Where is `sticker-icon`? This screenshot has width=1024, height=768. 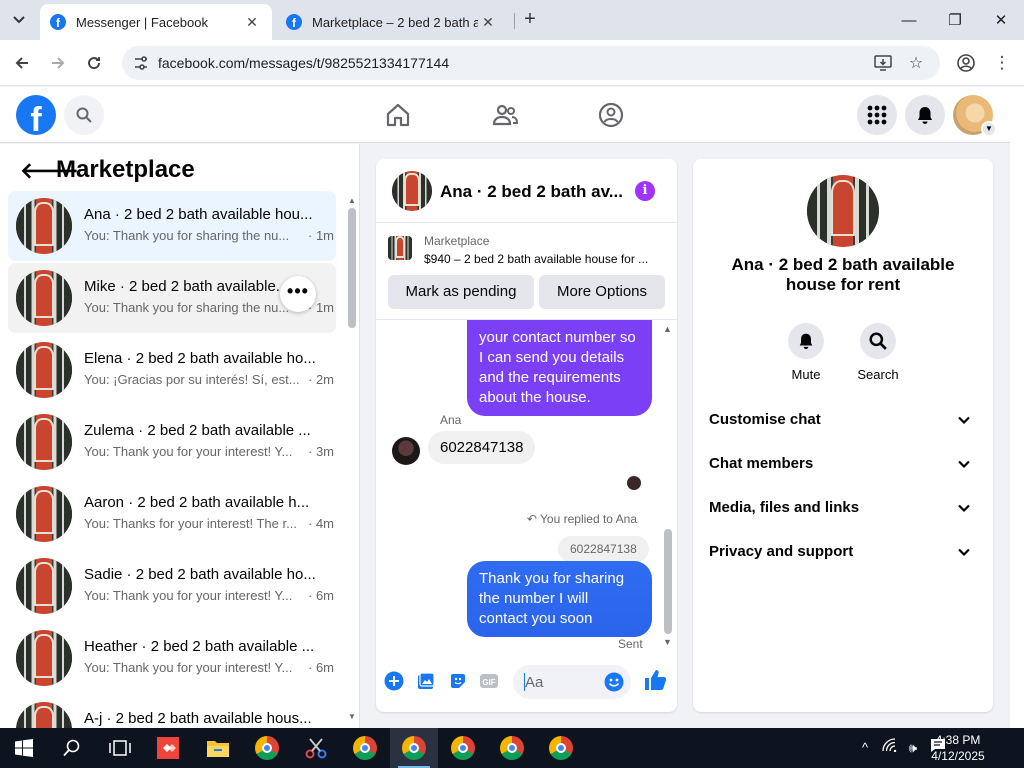
sticker-icon is located at coordinates (458, 681).